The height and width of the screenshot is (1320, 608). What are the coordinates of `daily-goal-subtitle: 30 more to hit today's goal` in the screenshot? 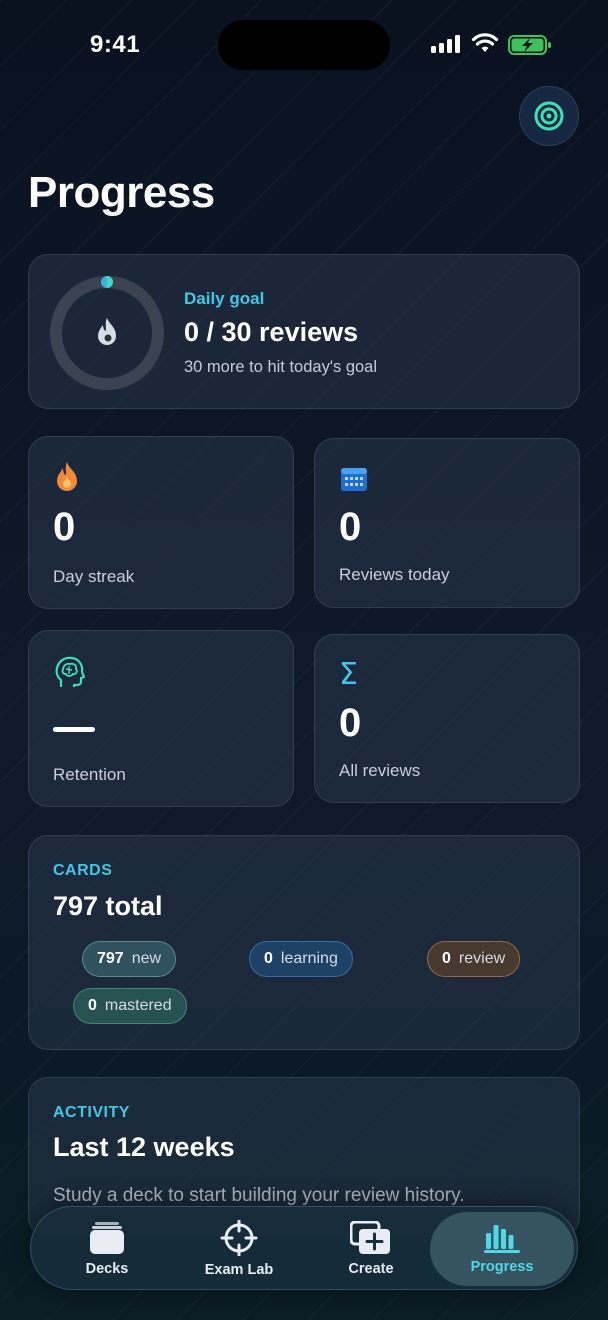 It's located at (281, 367).